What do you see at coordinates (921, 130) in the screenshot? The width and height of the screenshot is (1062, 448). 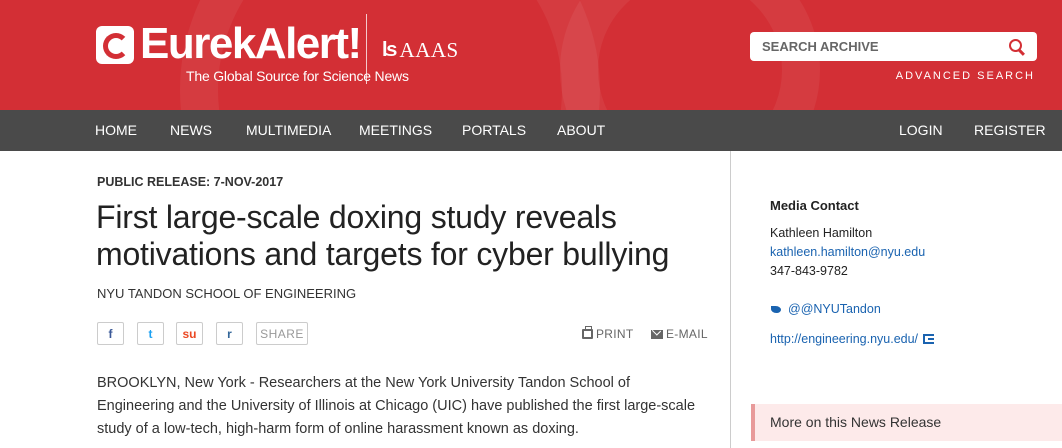 I see `nav-item-login: LOGIN` at bounding box center [921, 130].